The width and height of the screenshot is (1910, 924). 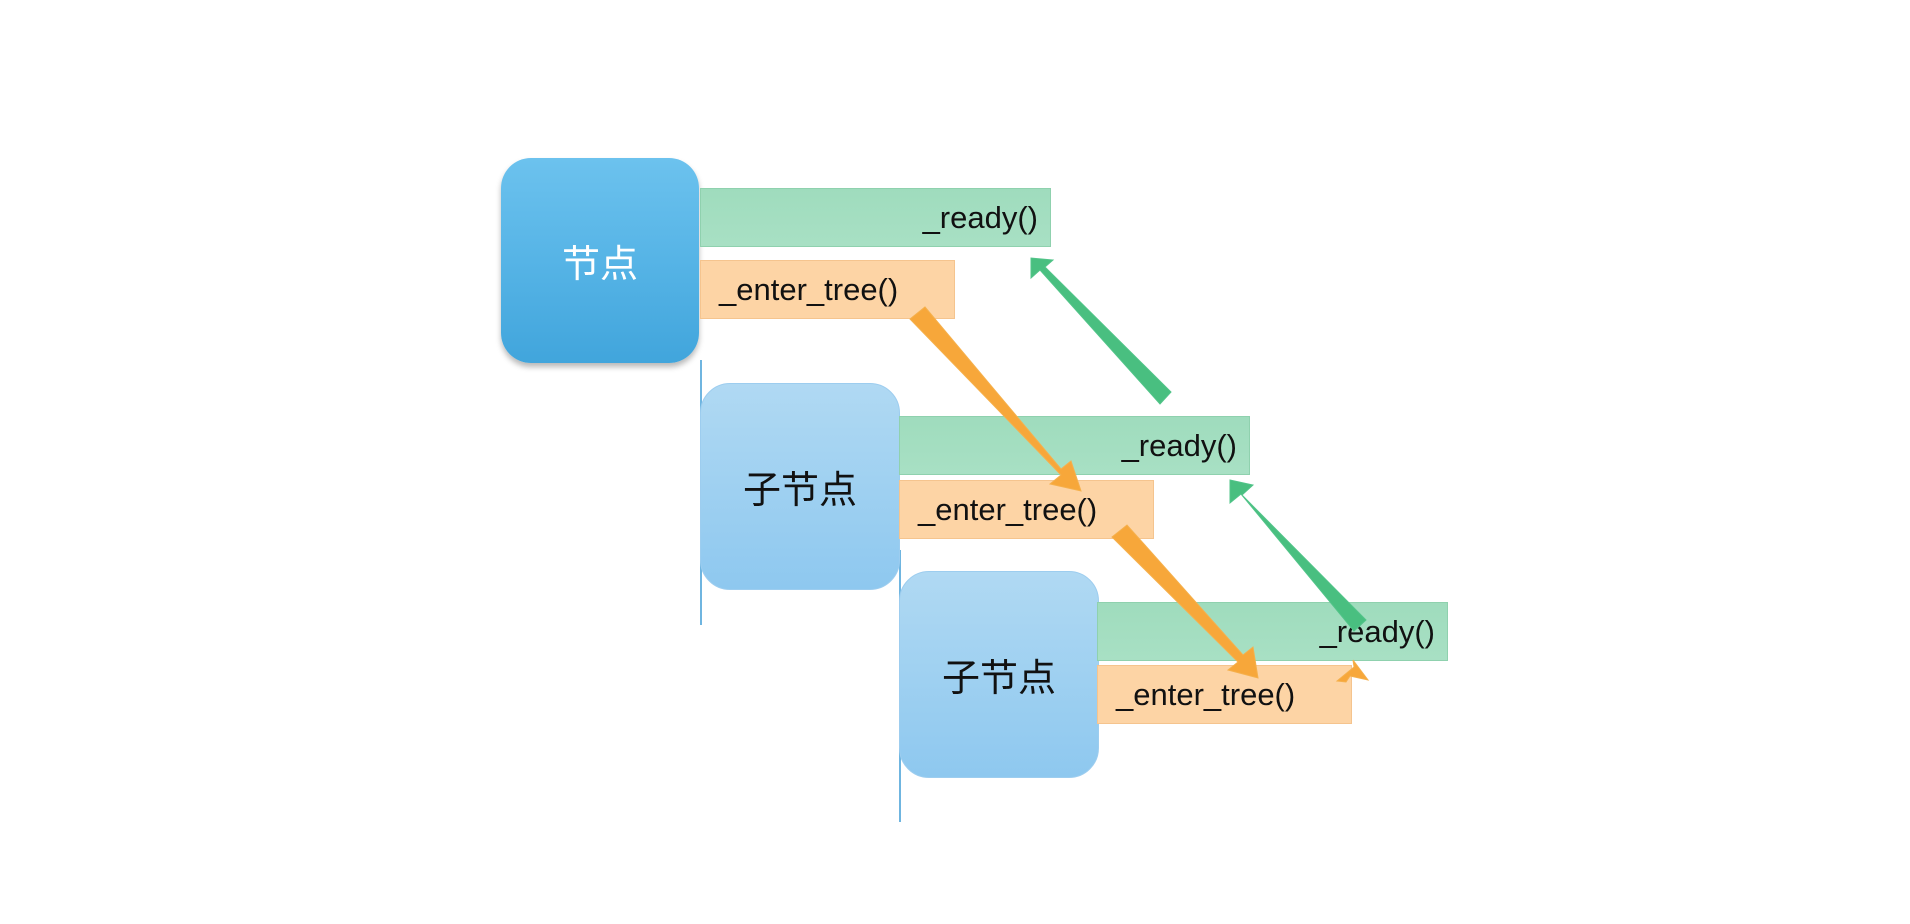 I want to click on root-ready-label: _ready(), so click(x=980, y=217).